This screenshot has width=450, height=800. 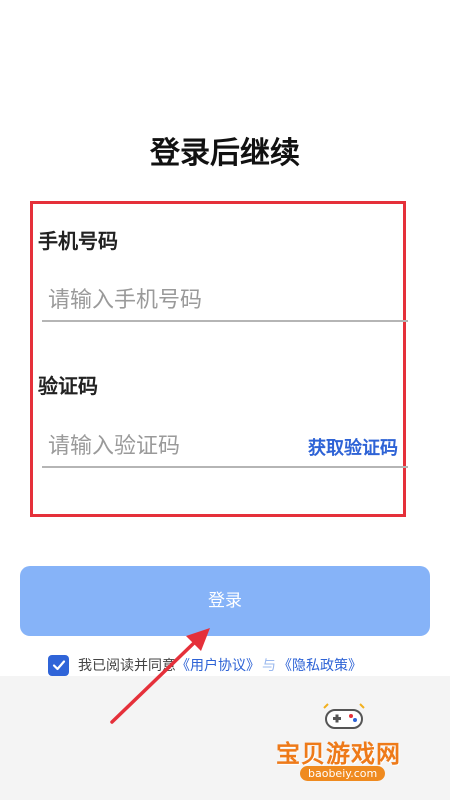 What do you see at coordinates (320, 665) in the screenshot?
I see `privacy-policy-link: 《隐私政策》` at bounding box center [320, 665].